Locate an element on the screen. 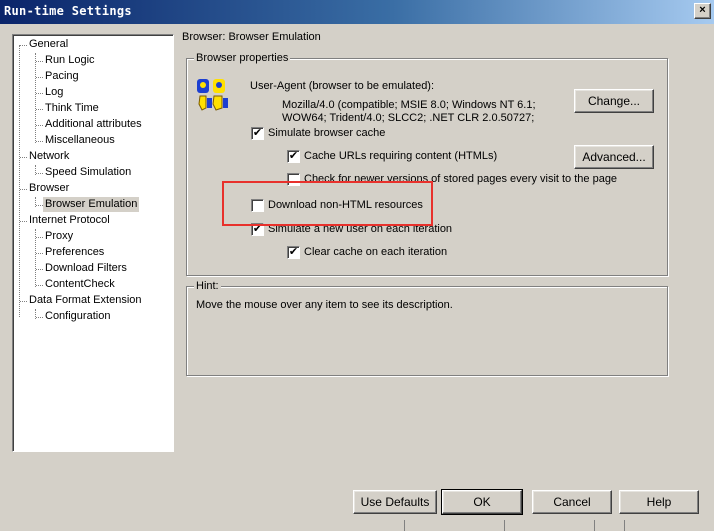 The height and width of the screenshot is (531, 714). tree-item-general: General is located at coordinates (48, 44).